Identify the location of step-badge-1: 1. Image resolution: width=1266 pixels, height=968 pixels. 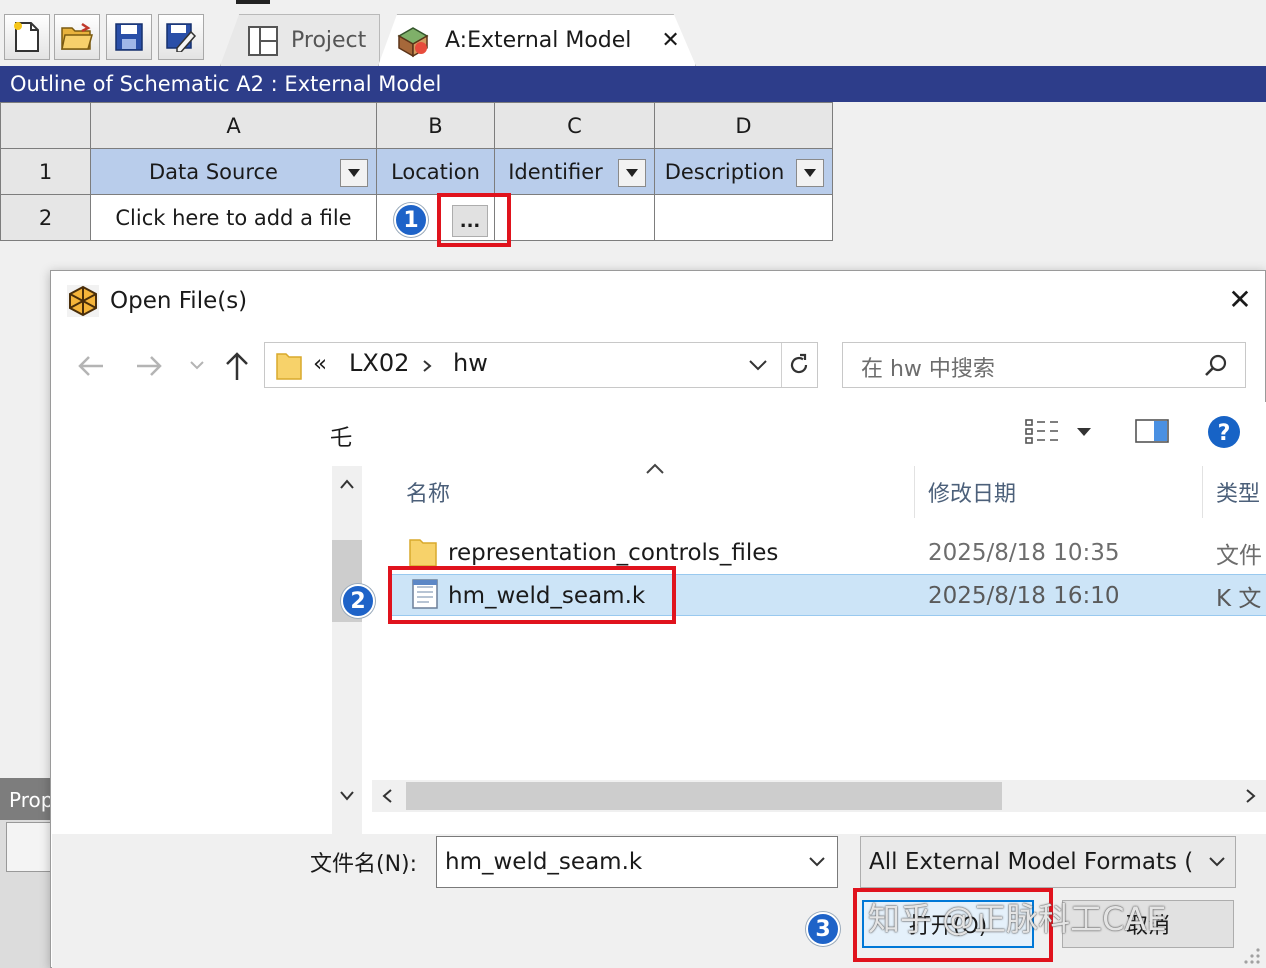
(411, 220).